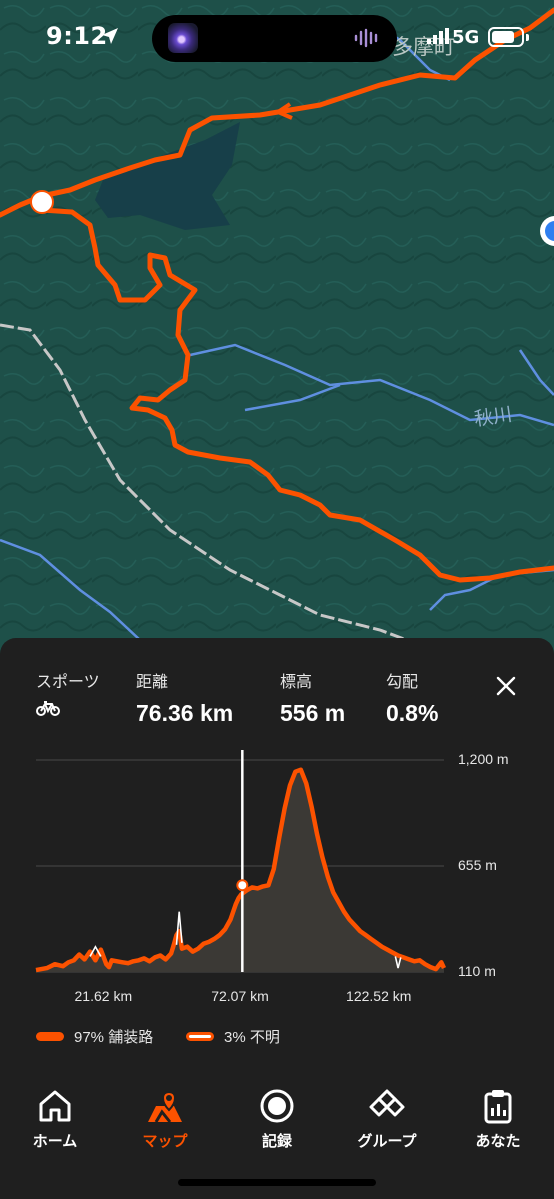  What do you see at coordinates (498, 1141) in the screenshot?
I see `tab-you-label: あなた` at bounding box center [498, 1141].